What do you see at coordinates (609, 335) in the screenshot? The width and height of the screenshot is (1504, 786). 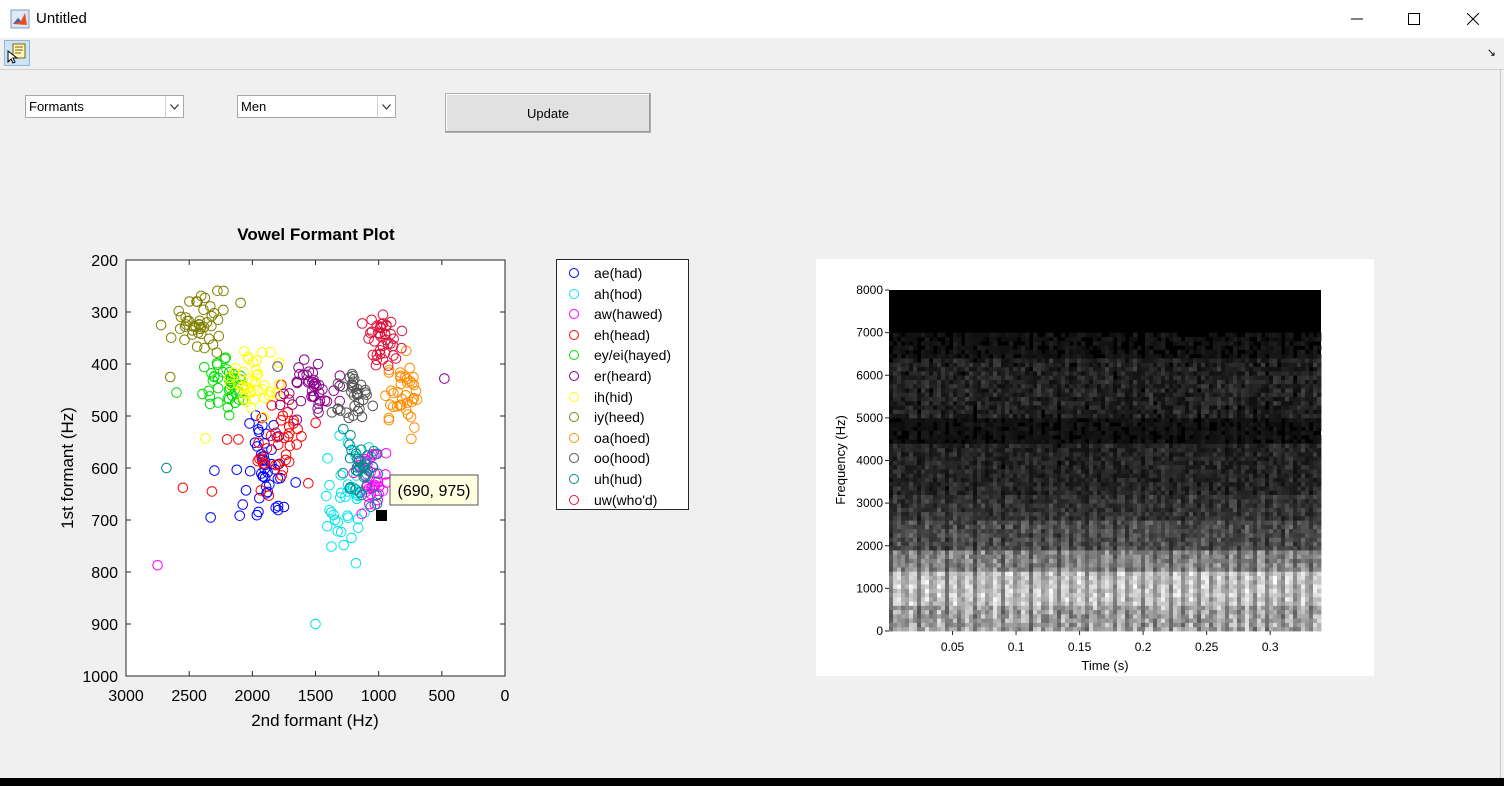 I see `legend-item: eh(head)` at bounding box center [609, 335].